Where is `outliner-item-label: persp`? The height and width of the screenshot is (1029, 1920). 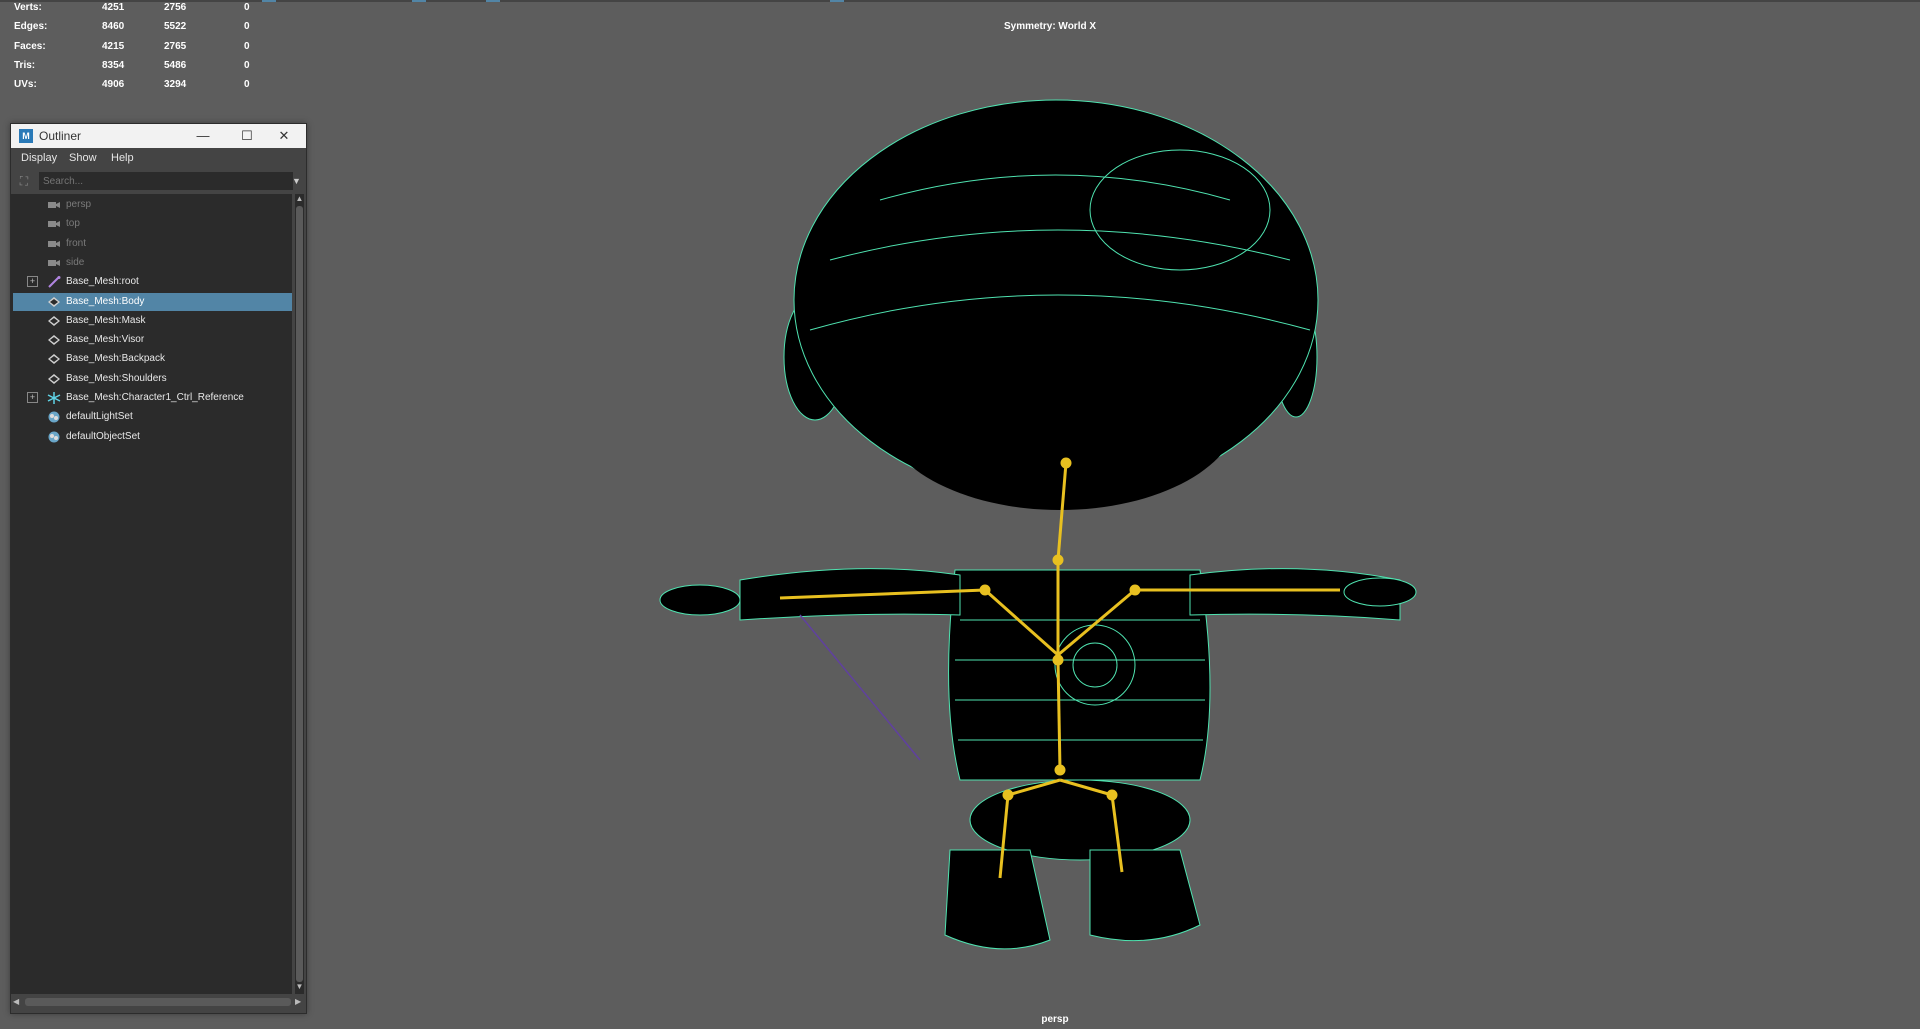 outliner-item-label: persp is located at coordinates (79, 204).